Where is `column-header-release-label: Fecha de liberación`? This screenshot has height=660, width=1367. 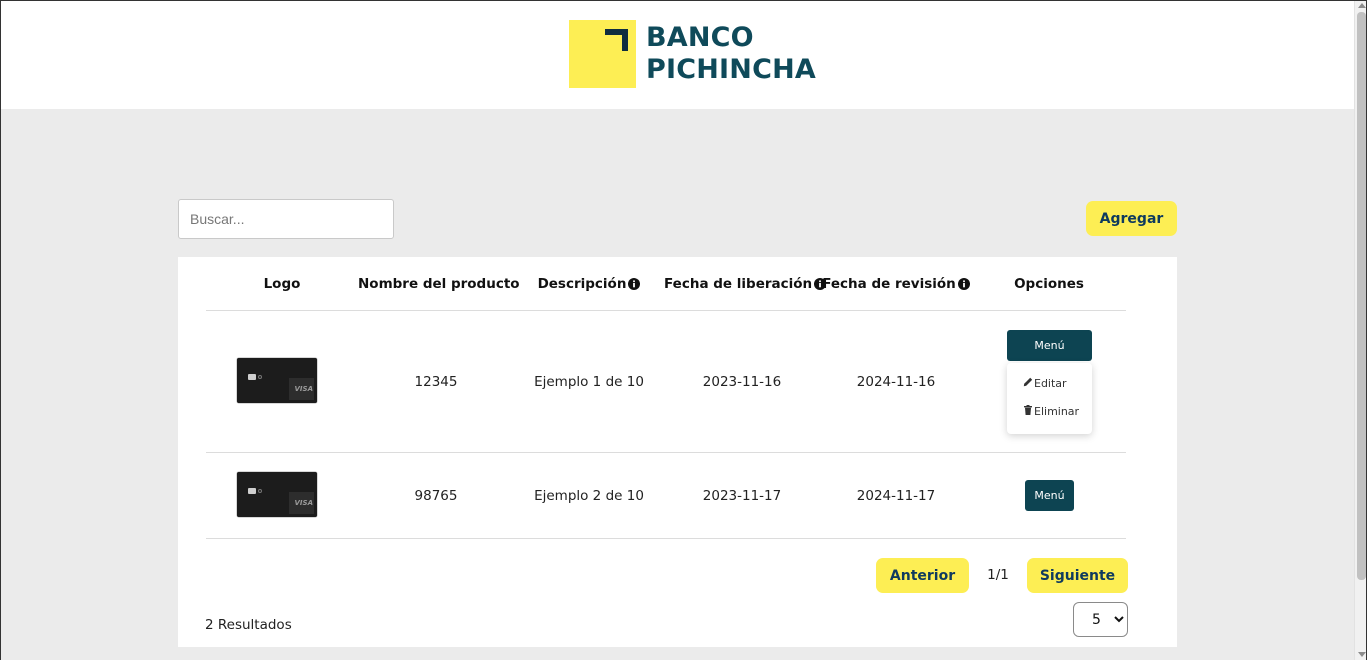
column-header-release-label: Fecha de liberación is located at coordinates (738, 284).